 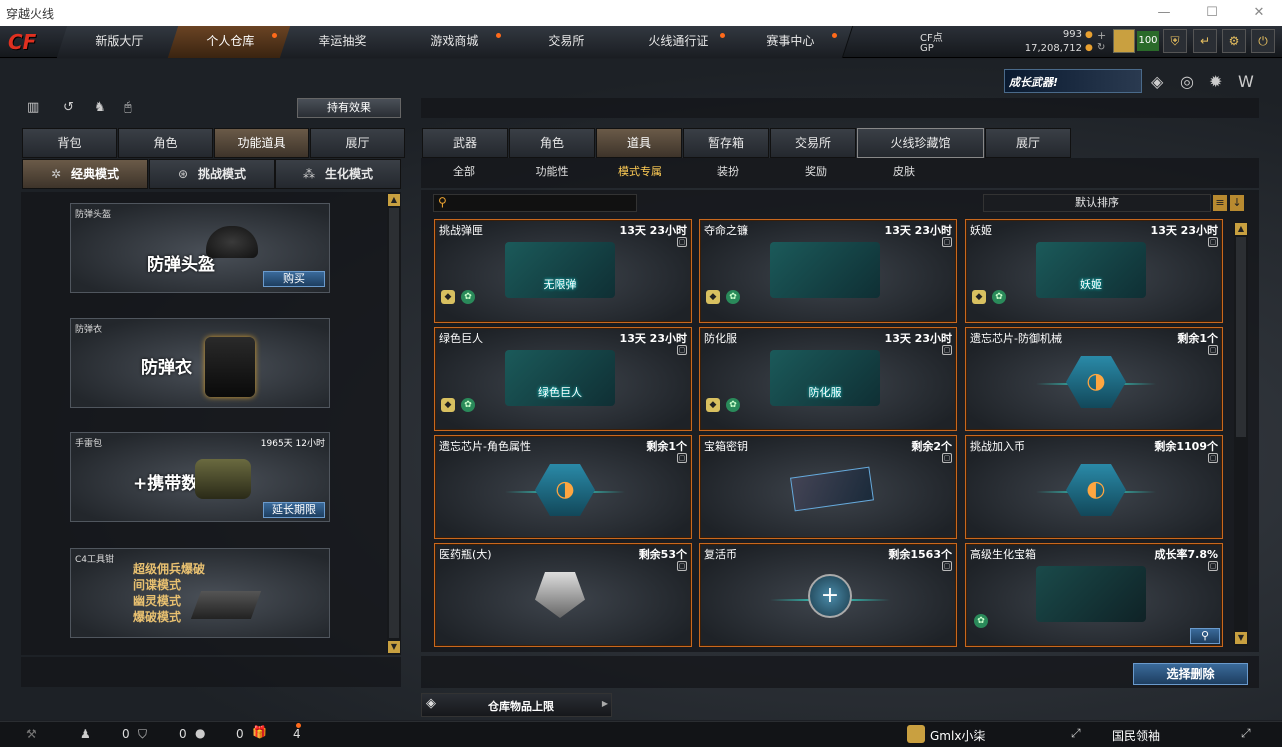 I want to click on channel-name: 国民领袖, so click(x=1136, y=735).